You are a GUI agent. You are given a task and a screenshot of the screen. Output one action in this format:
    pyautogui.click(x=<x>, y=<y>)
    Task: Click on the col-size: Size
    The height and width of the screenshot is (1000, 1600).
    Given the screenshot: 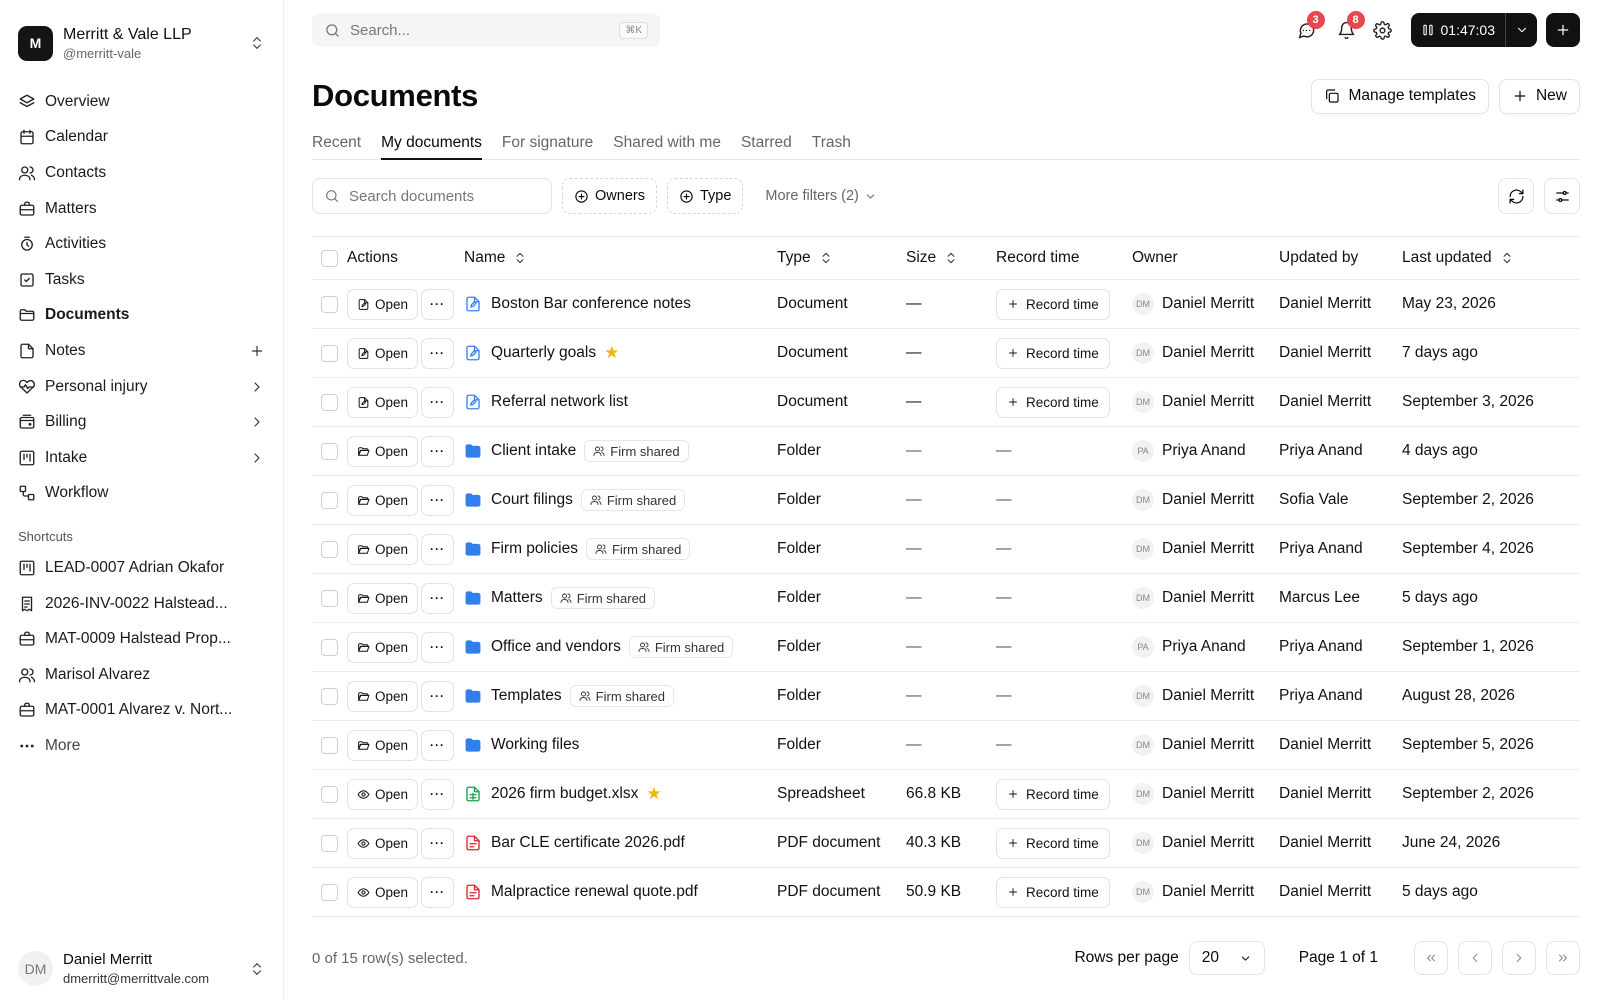 What is the action you would take?
    pyautogui.click(x=951, y=258)
    